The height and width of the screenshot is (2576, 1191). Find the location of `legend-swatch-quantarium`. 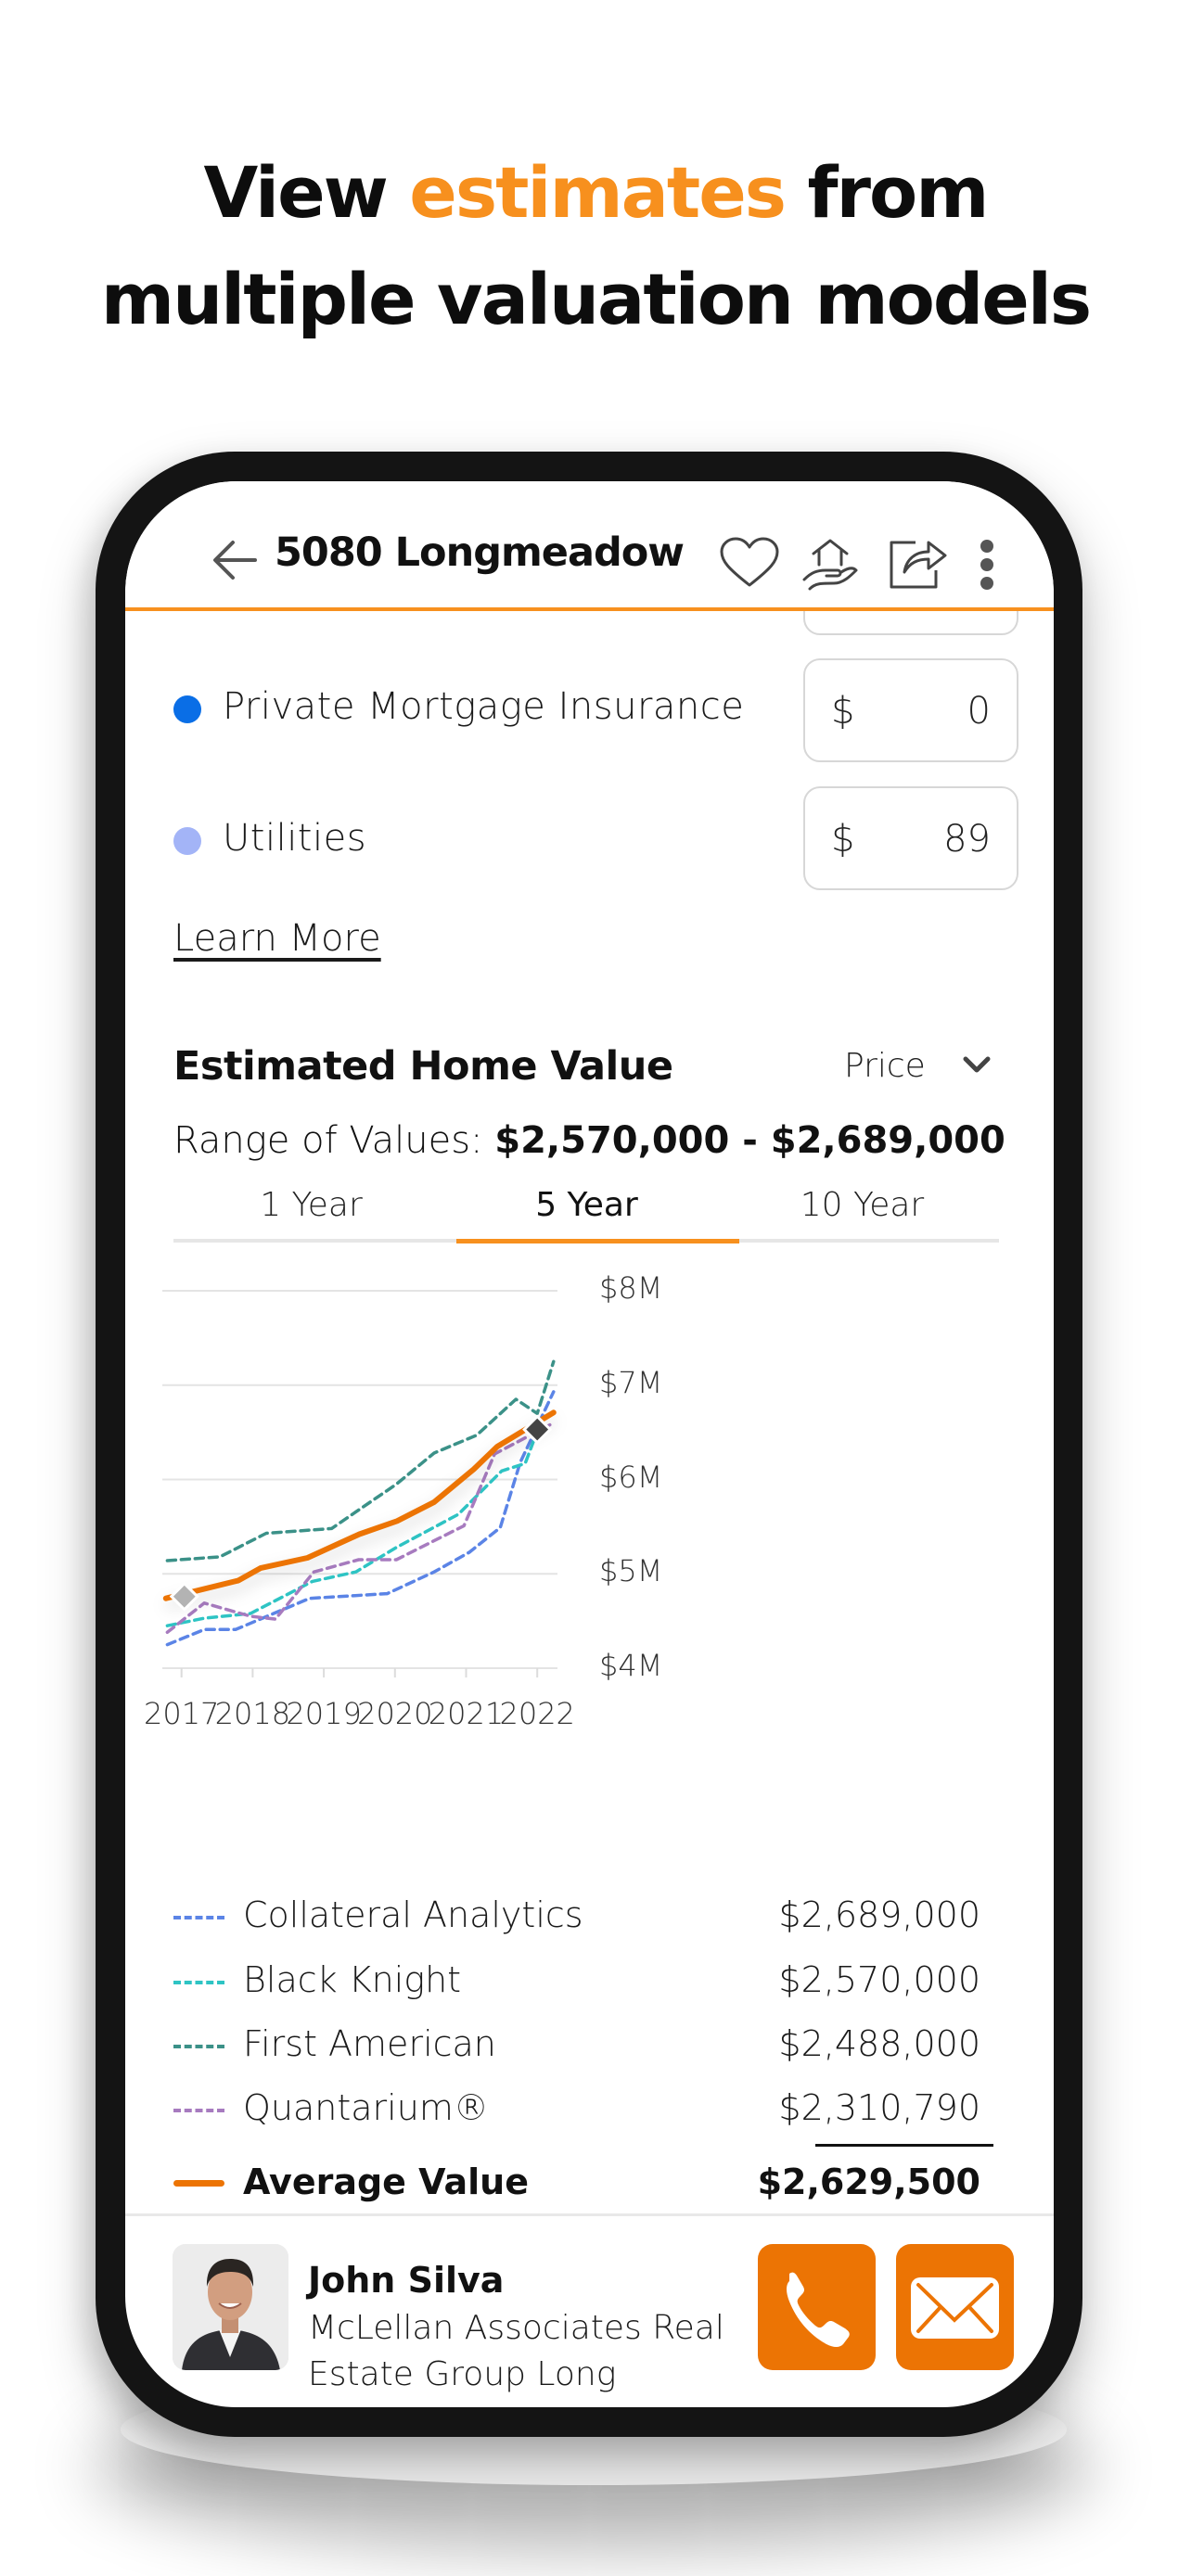

legend-swatch-quantarium is located at coordinates (198, 2111).